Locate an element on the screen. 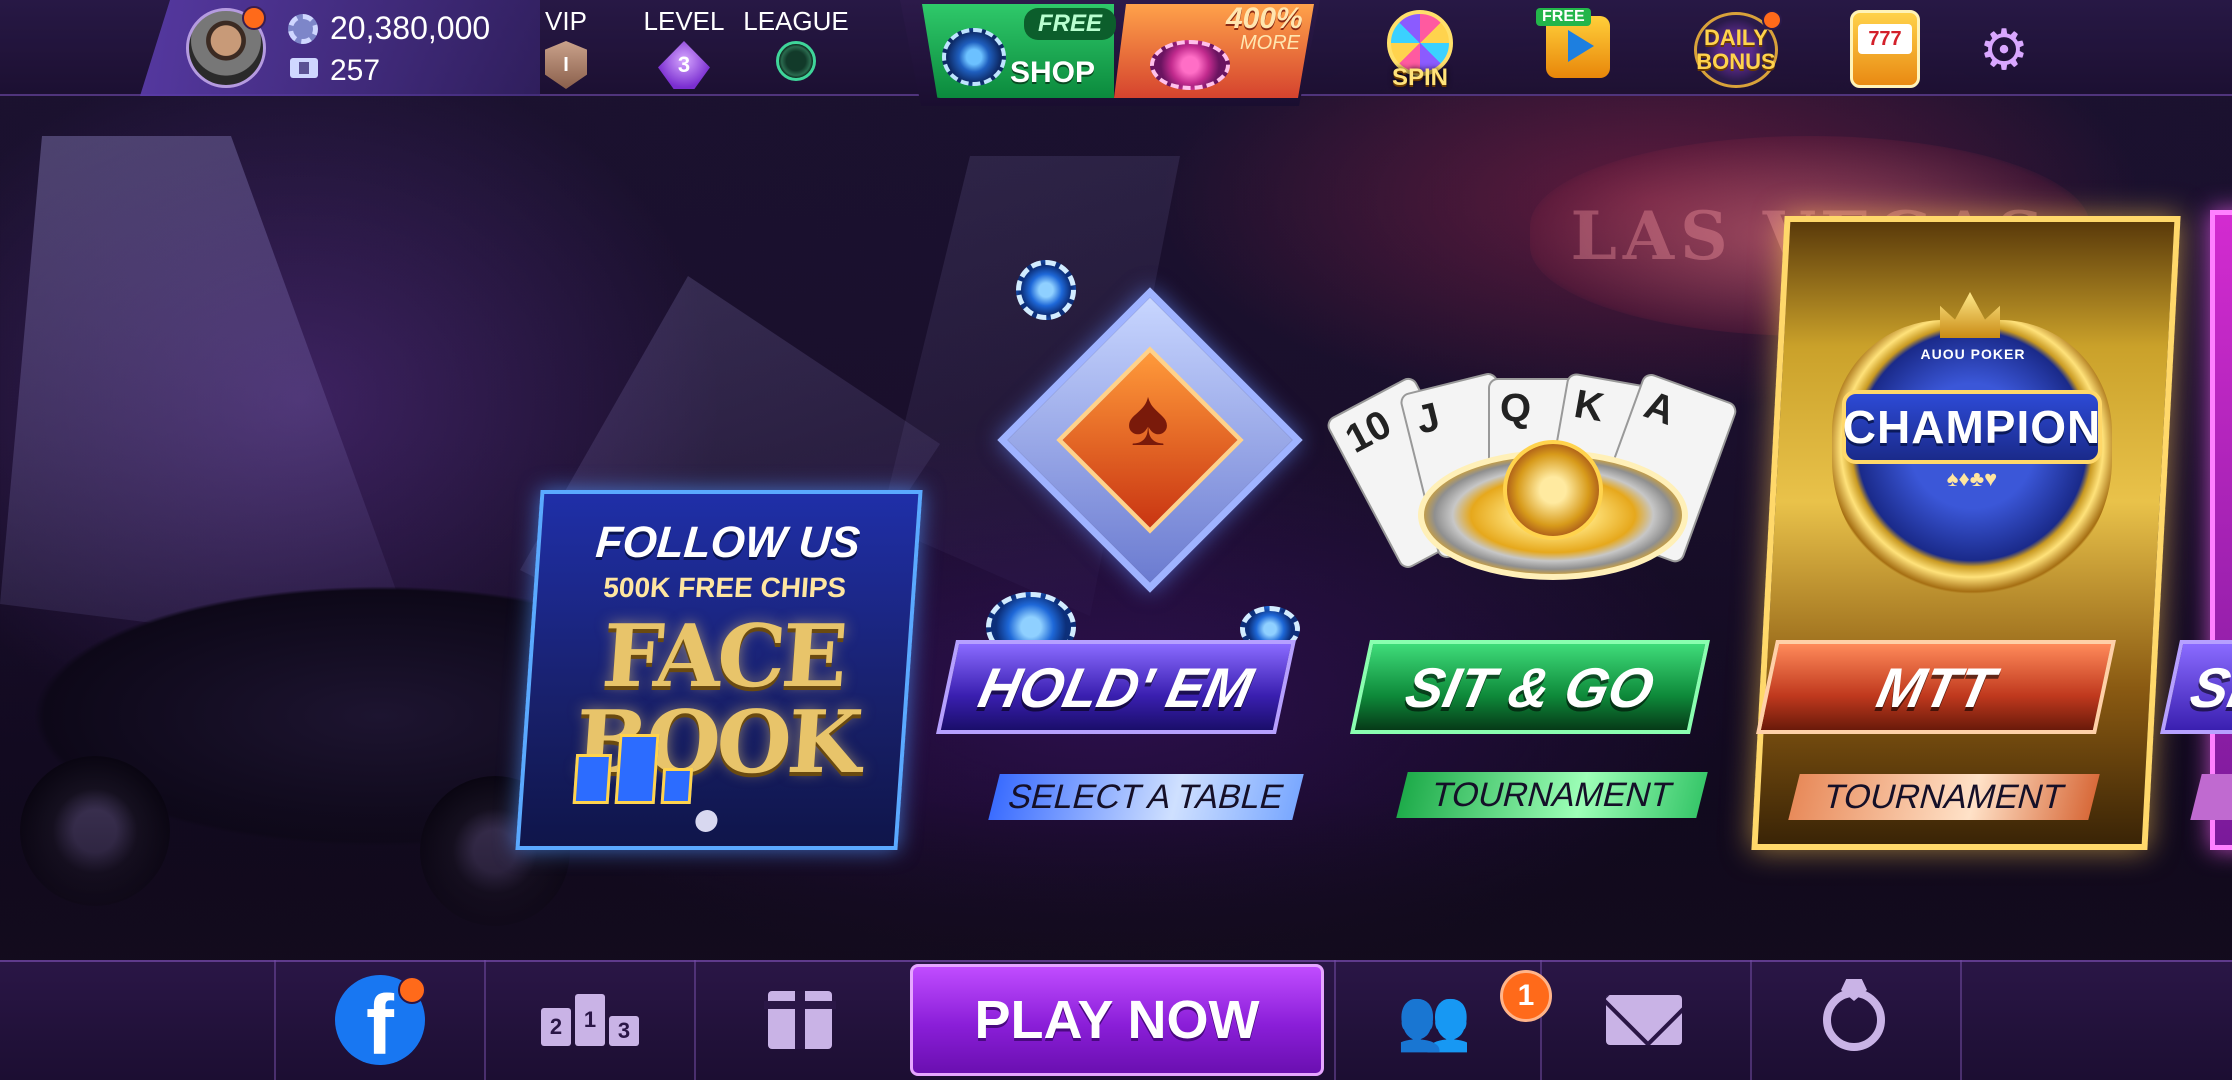  ticket-balance: 257 is located at coordinates (355, 70).